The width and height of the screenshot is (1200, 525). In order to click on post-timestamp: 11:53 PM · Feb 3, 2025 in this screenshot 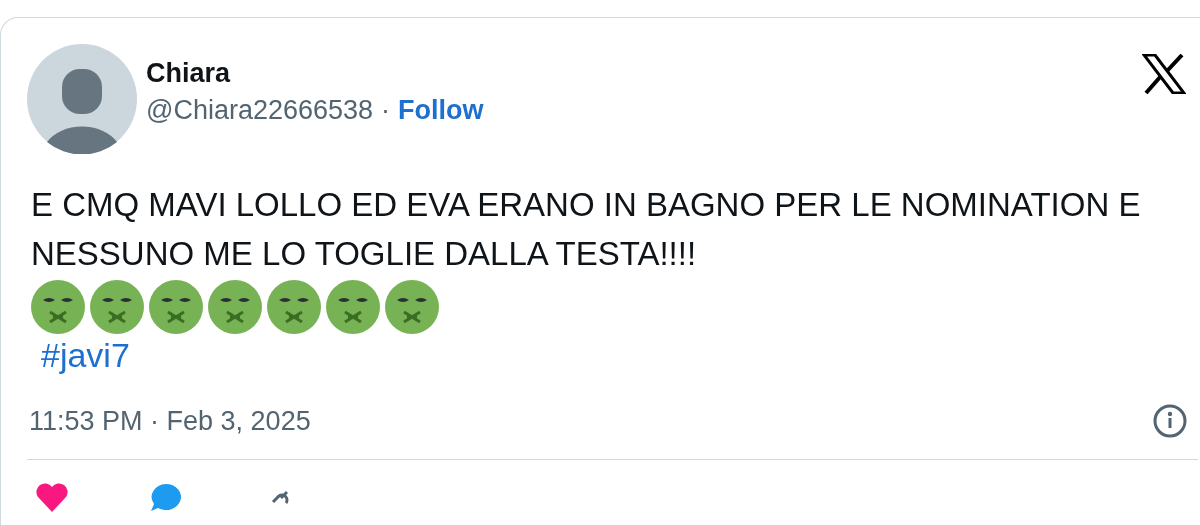, I will do `click(170, 421)`.